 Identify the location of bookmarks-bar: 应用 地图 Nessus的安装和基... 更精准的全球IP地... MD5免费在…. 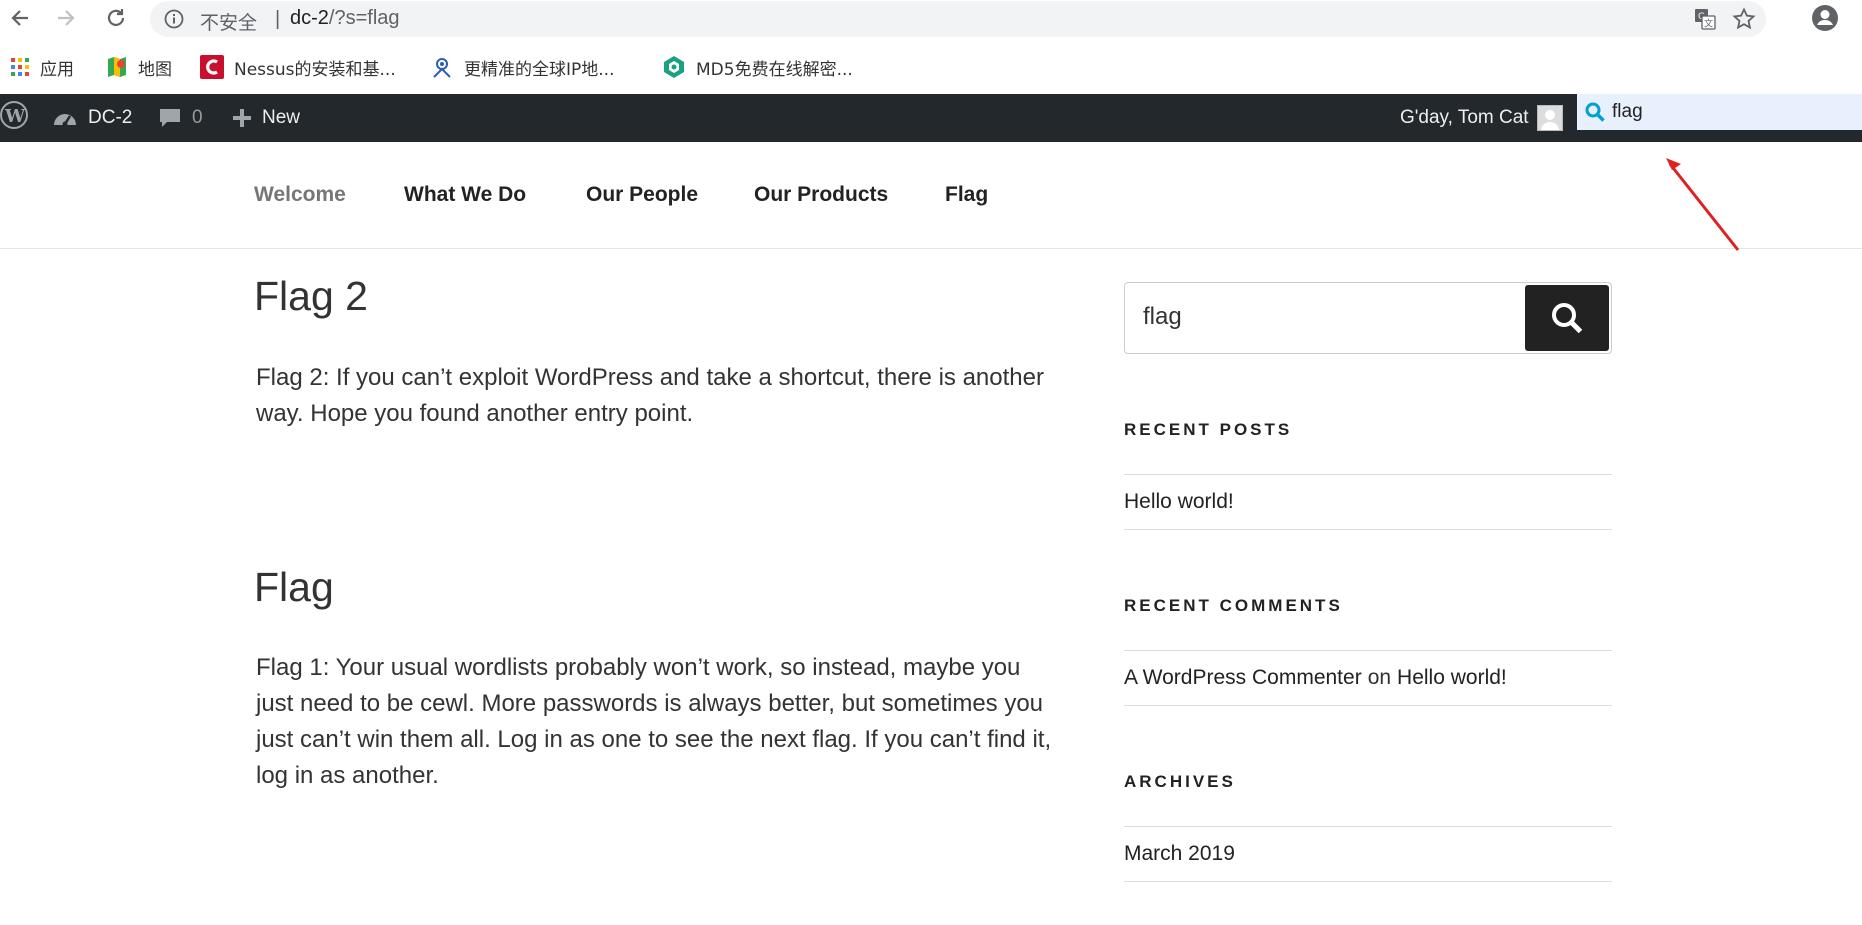
(931, 67).